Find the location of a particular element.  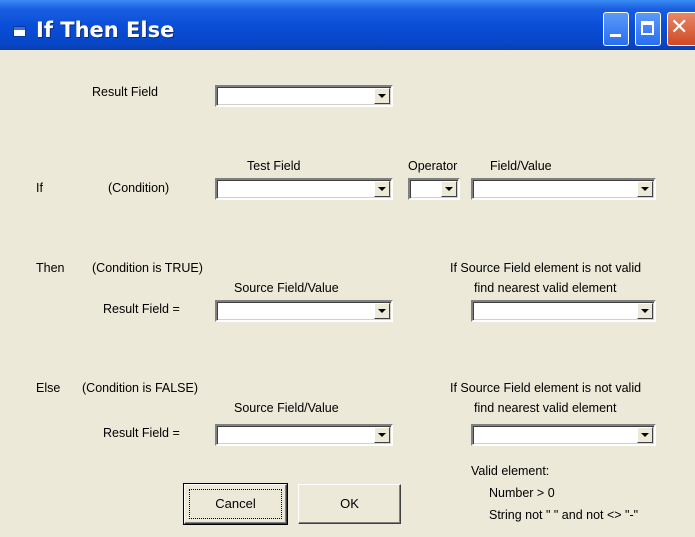

operator-dropdown-button is located at coordinates (449, 189).